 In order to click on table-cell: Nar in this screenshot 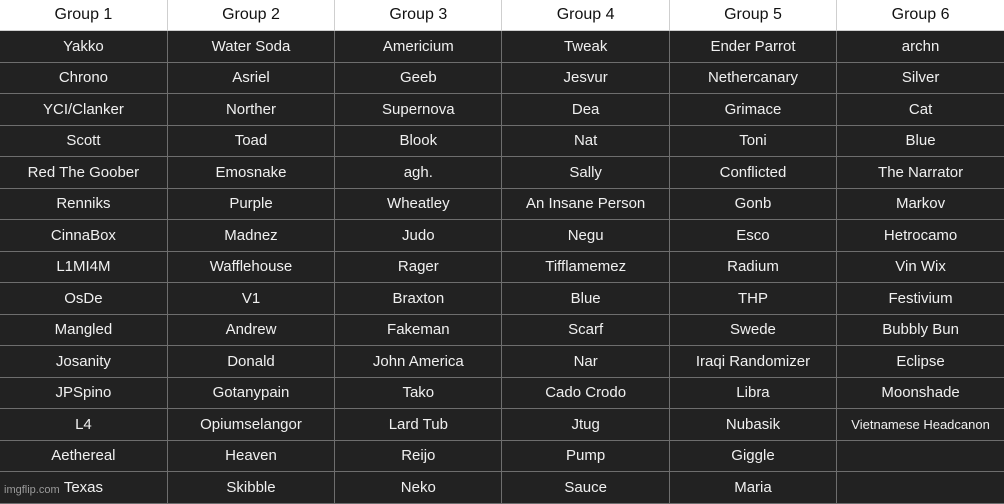, I will do `click(585, 361)`.